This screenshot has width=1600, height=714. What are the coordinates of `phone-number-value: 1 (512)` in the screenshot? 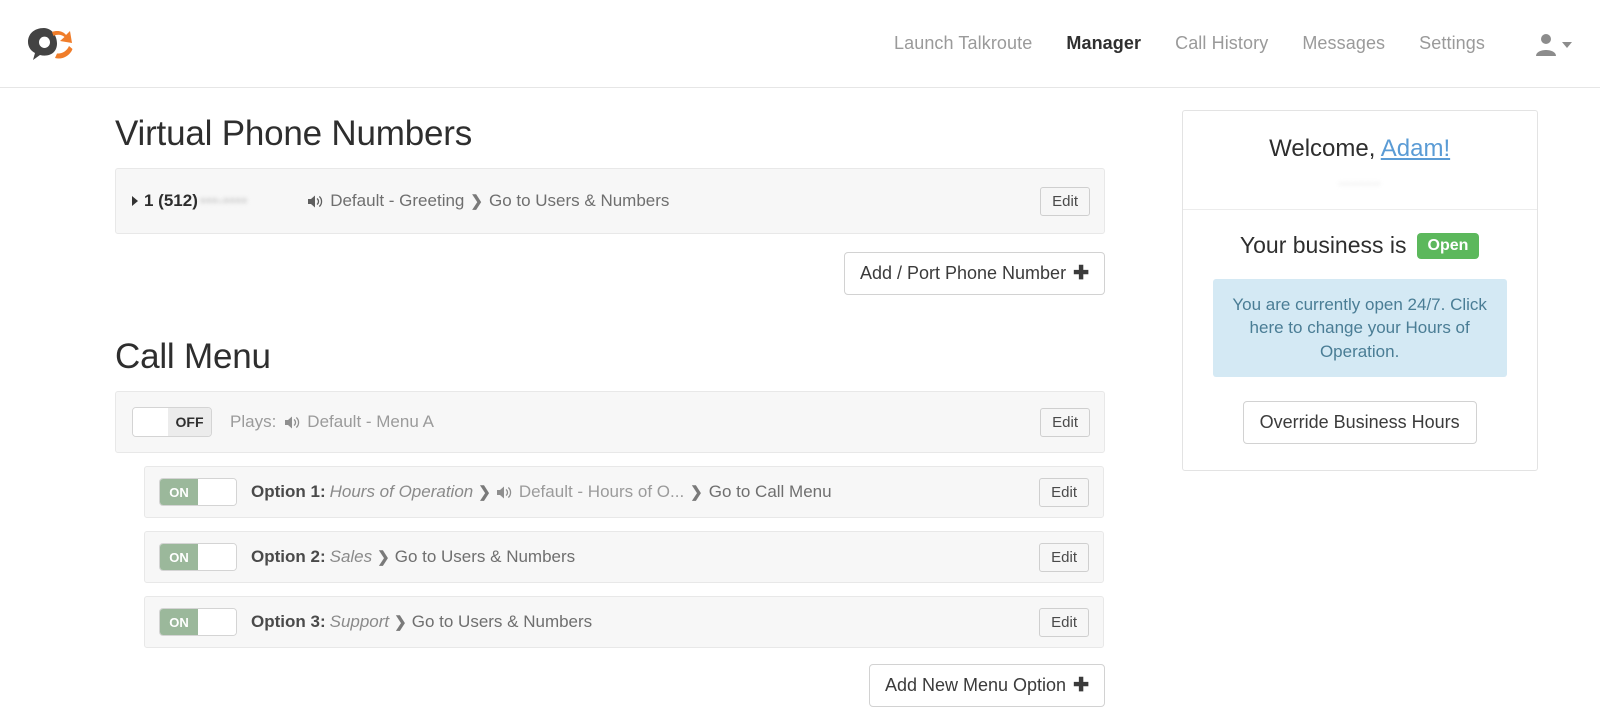 It's located at (171, 200).